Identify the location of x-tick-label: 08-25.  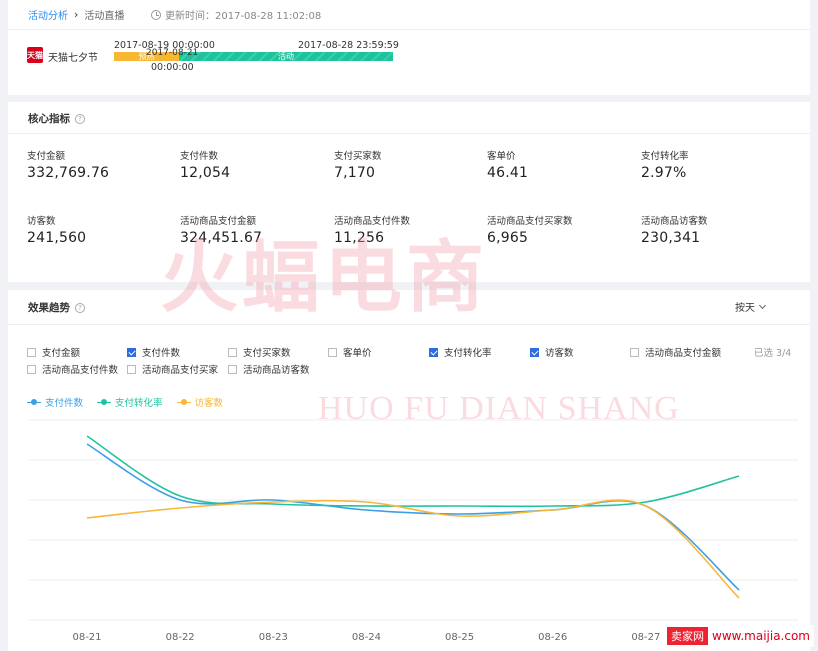
(459, 637).